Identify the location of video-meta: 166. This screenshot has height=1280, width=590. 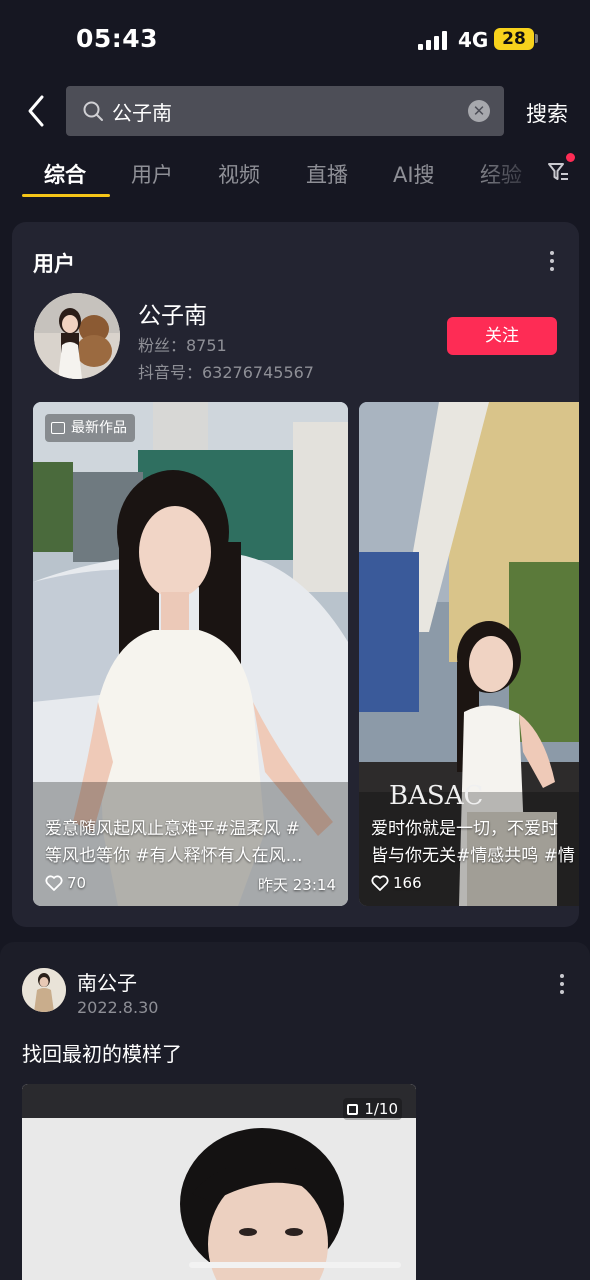
(469, 883).